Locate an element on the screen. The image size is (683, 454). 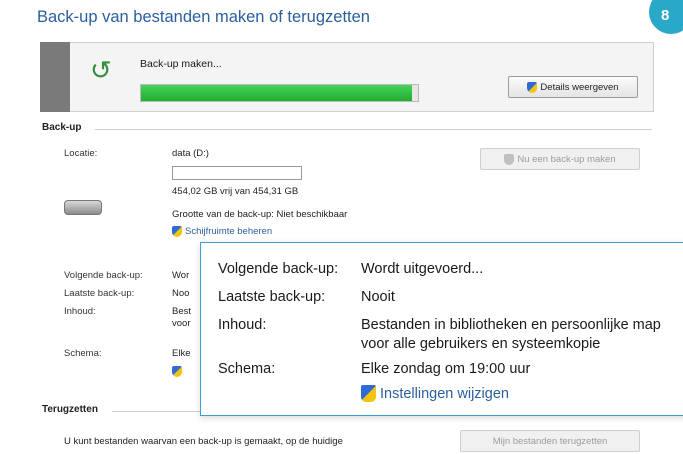
schedule-label: Schema: is located at coordinates (83, 353).